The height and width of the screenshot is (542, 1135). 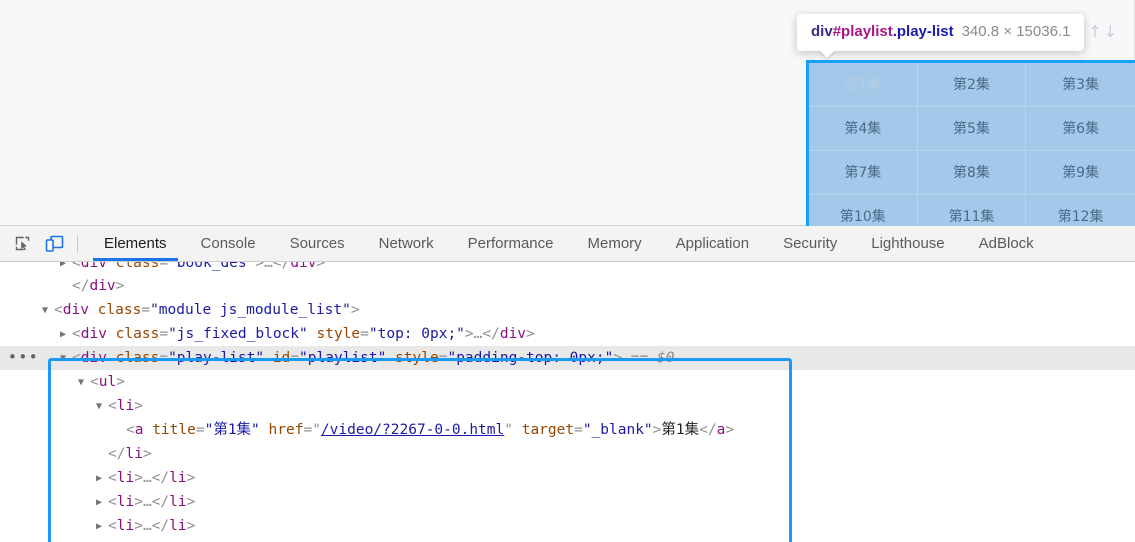 What do you see at coordinates (316, 430) in the screenshot?
I see `code-token-punct: "` at bounding box center [316, 430].